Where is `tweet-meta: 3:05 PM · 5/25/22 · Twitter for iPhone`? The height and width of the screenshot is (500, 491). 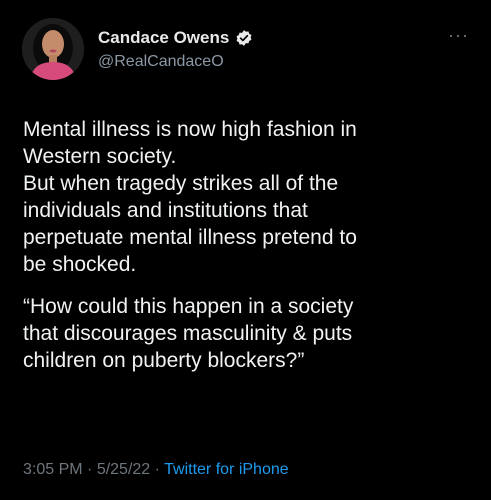 tweet-meta: 3:05 PM · 5/25/22 · Twitter for iPhone is located at coordinates (156, 470).